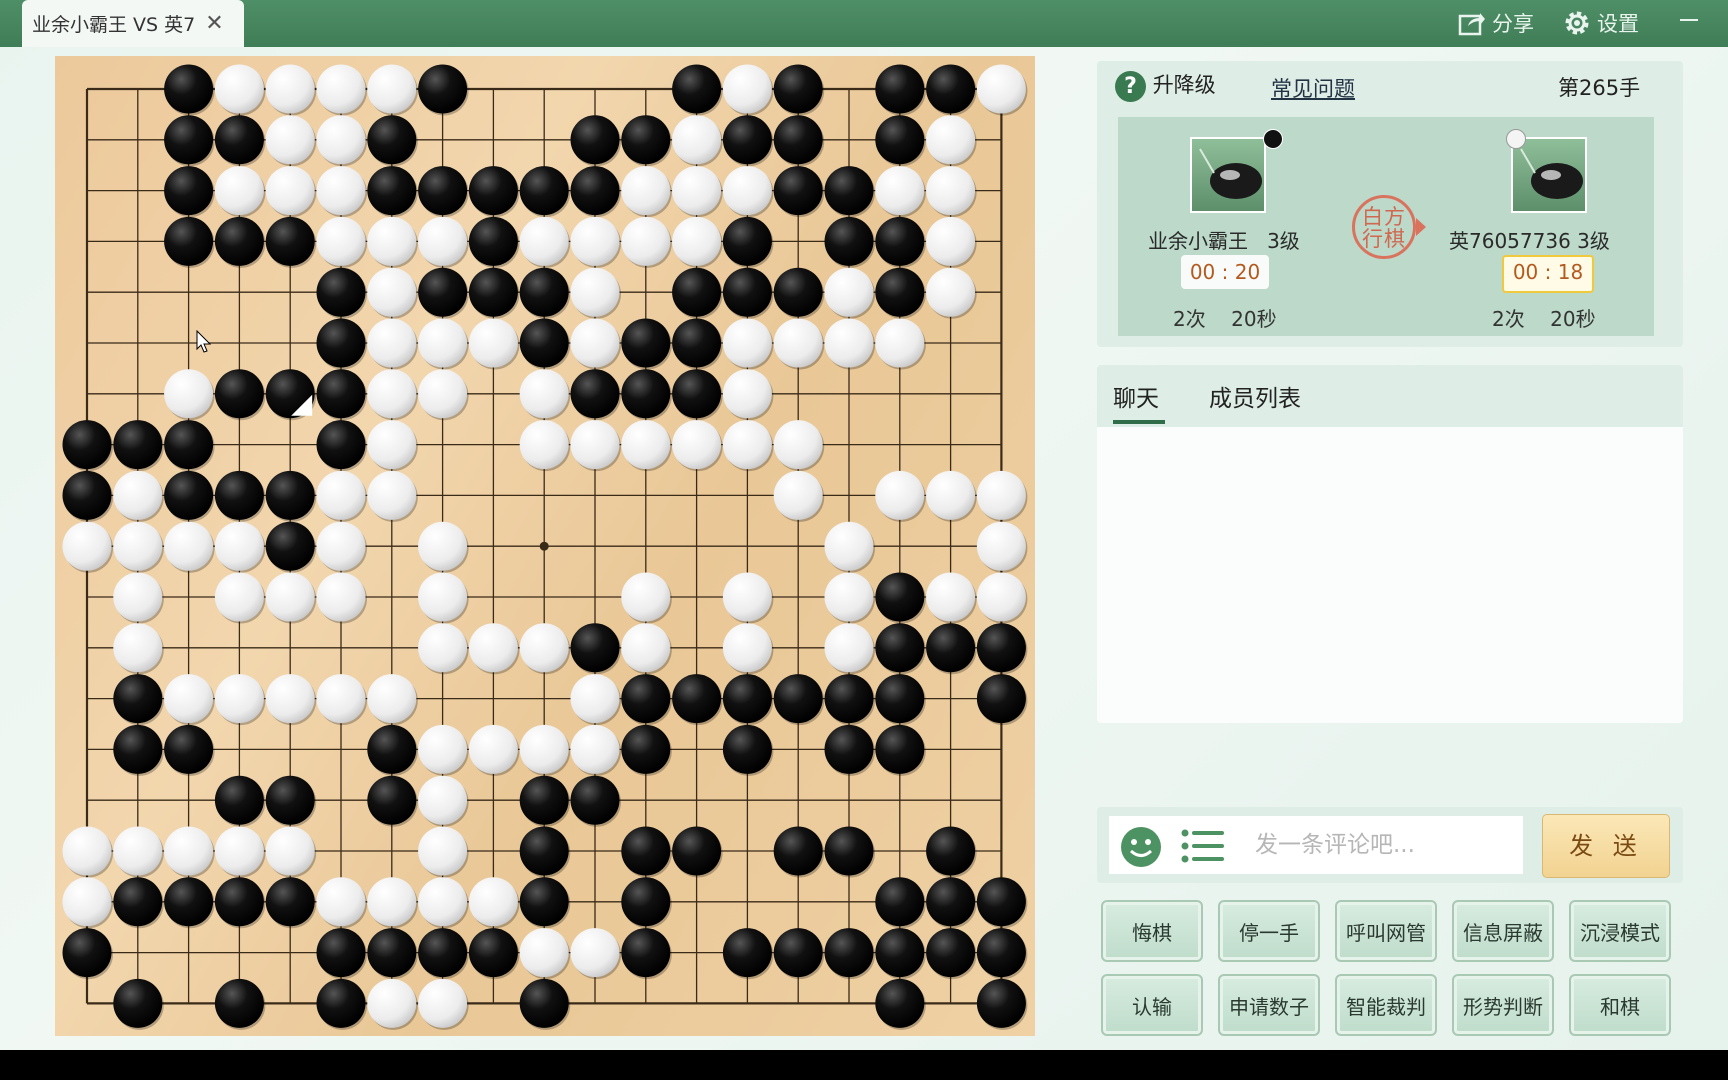 This screenshot has height=1080, width=1728. Describe the element at coordinates (1136, 396) in the screenshot. I see `tab-chat: 聊天` at that location.